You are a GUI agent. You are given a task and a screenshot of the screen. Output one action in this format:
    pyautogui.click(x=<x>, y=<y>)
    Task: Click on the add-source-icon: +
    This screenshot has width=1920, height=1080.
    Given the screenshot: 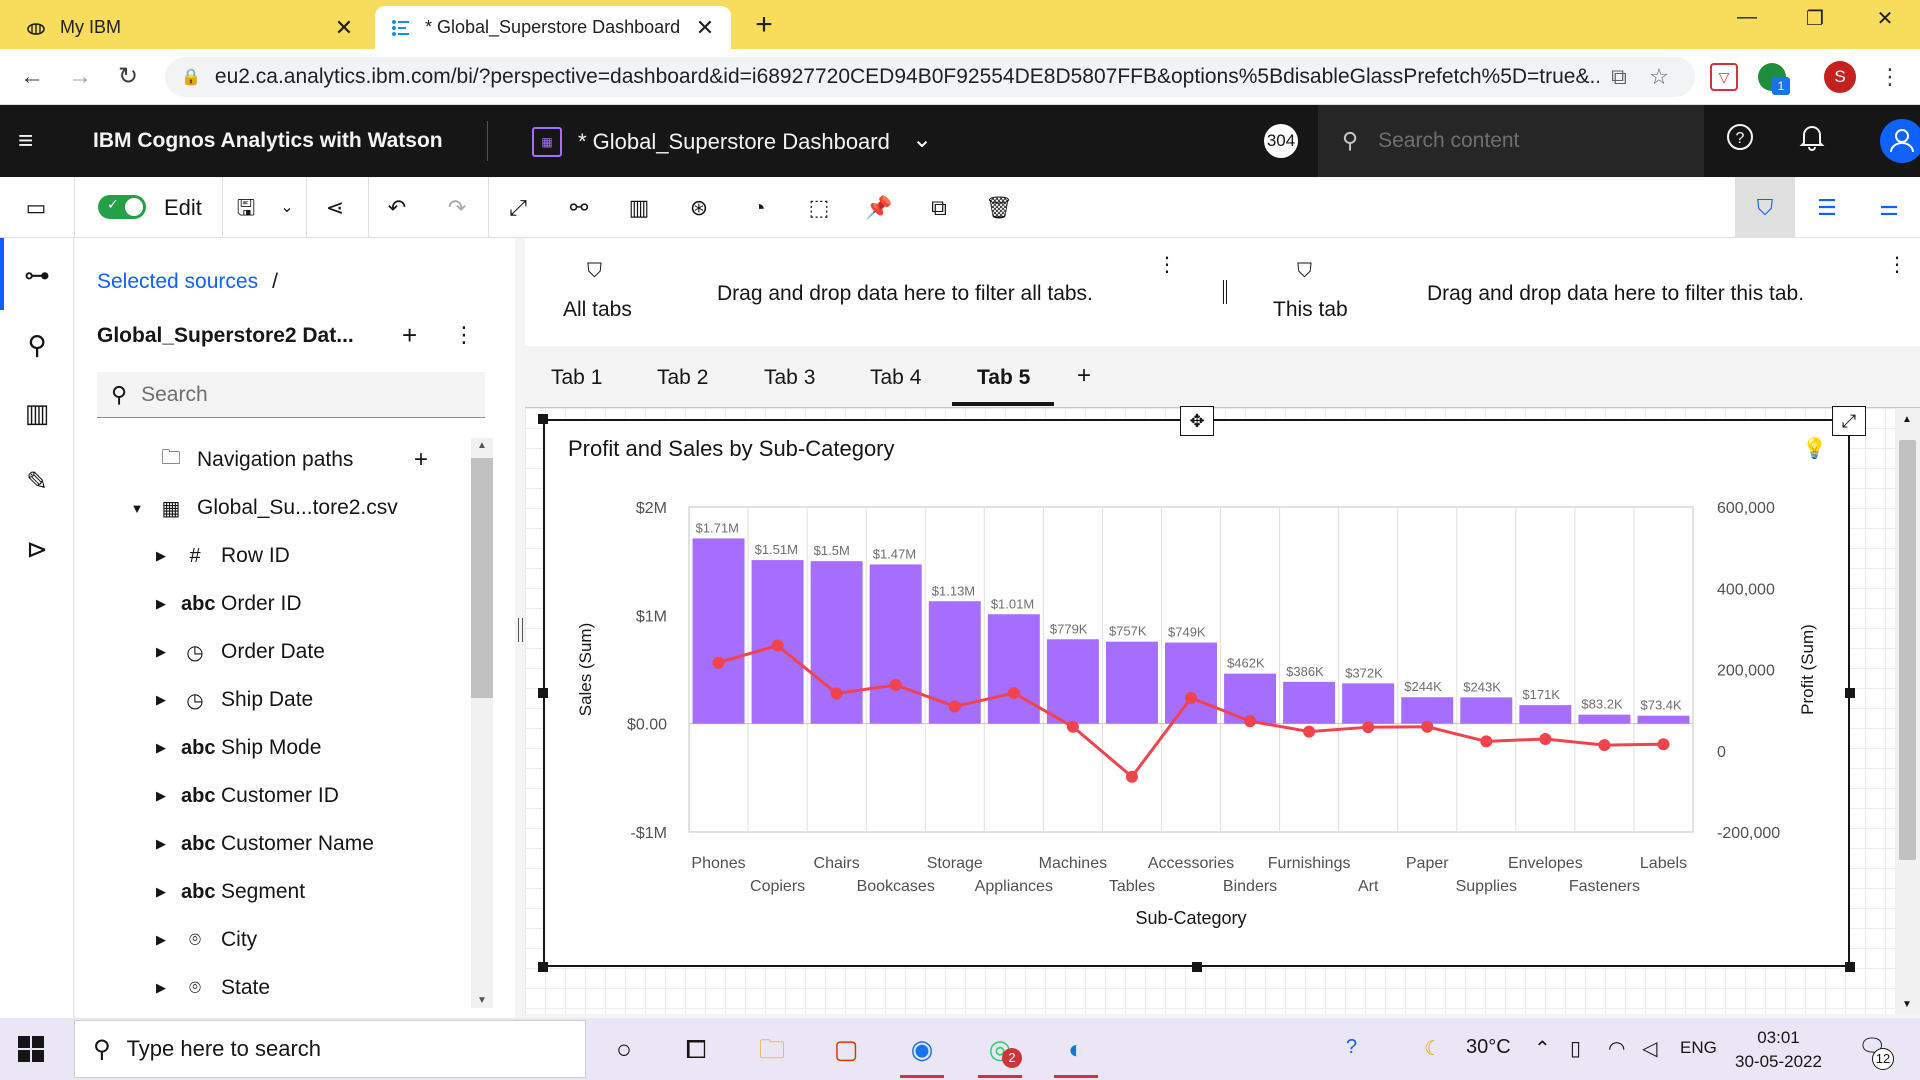 What is the action you would take?
    pyautogui.click(x=409, y=335)
    